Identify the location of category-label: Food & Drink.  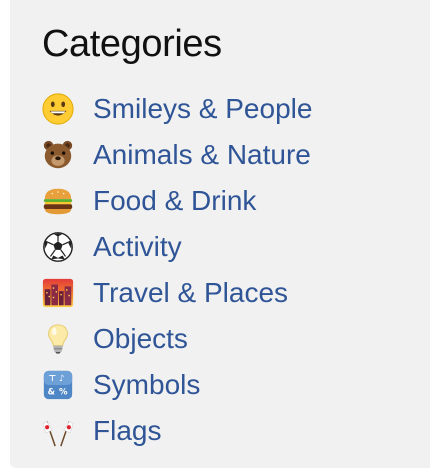
(175, 200).